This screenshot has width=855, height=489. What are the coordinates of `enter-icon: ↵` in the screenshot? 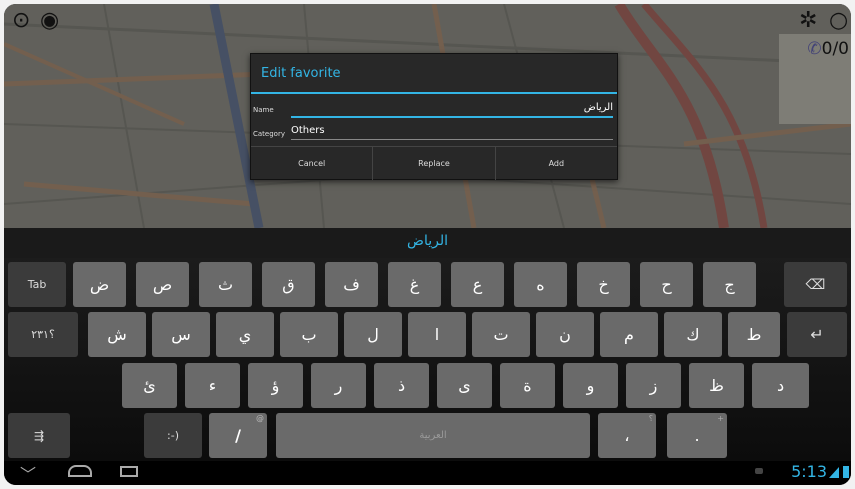 It's located at (817, 334).